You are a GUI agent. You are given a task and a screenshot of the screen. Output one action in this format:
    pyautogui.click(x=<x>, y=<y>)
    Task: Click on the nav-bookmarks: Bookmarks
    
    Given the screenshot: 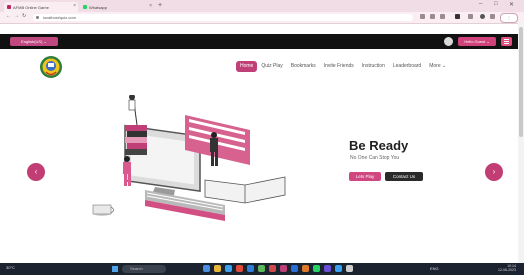 What is the action you would take?
    pyautogui.click(x=303, y=66)
    